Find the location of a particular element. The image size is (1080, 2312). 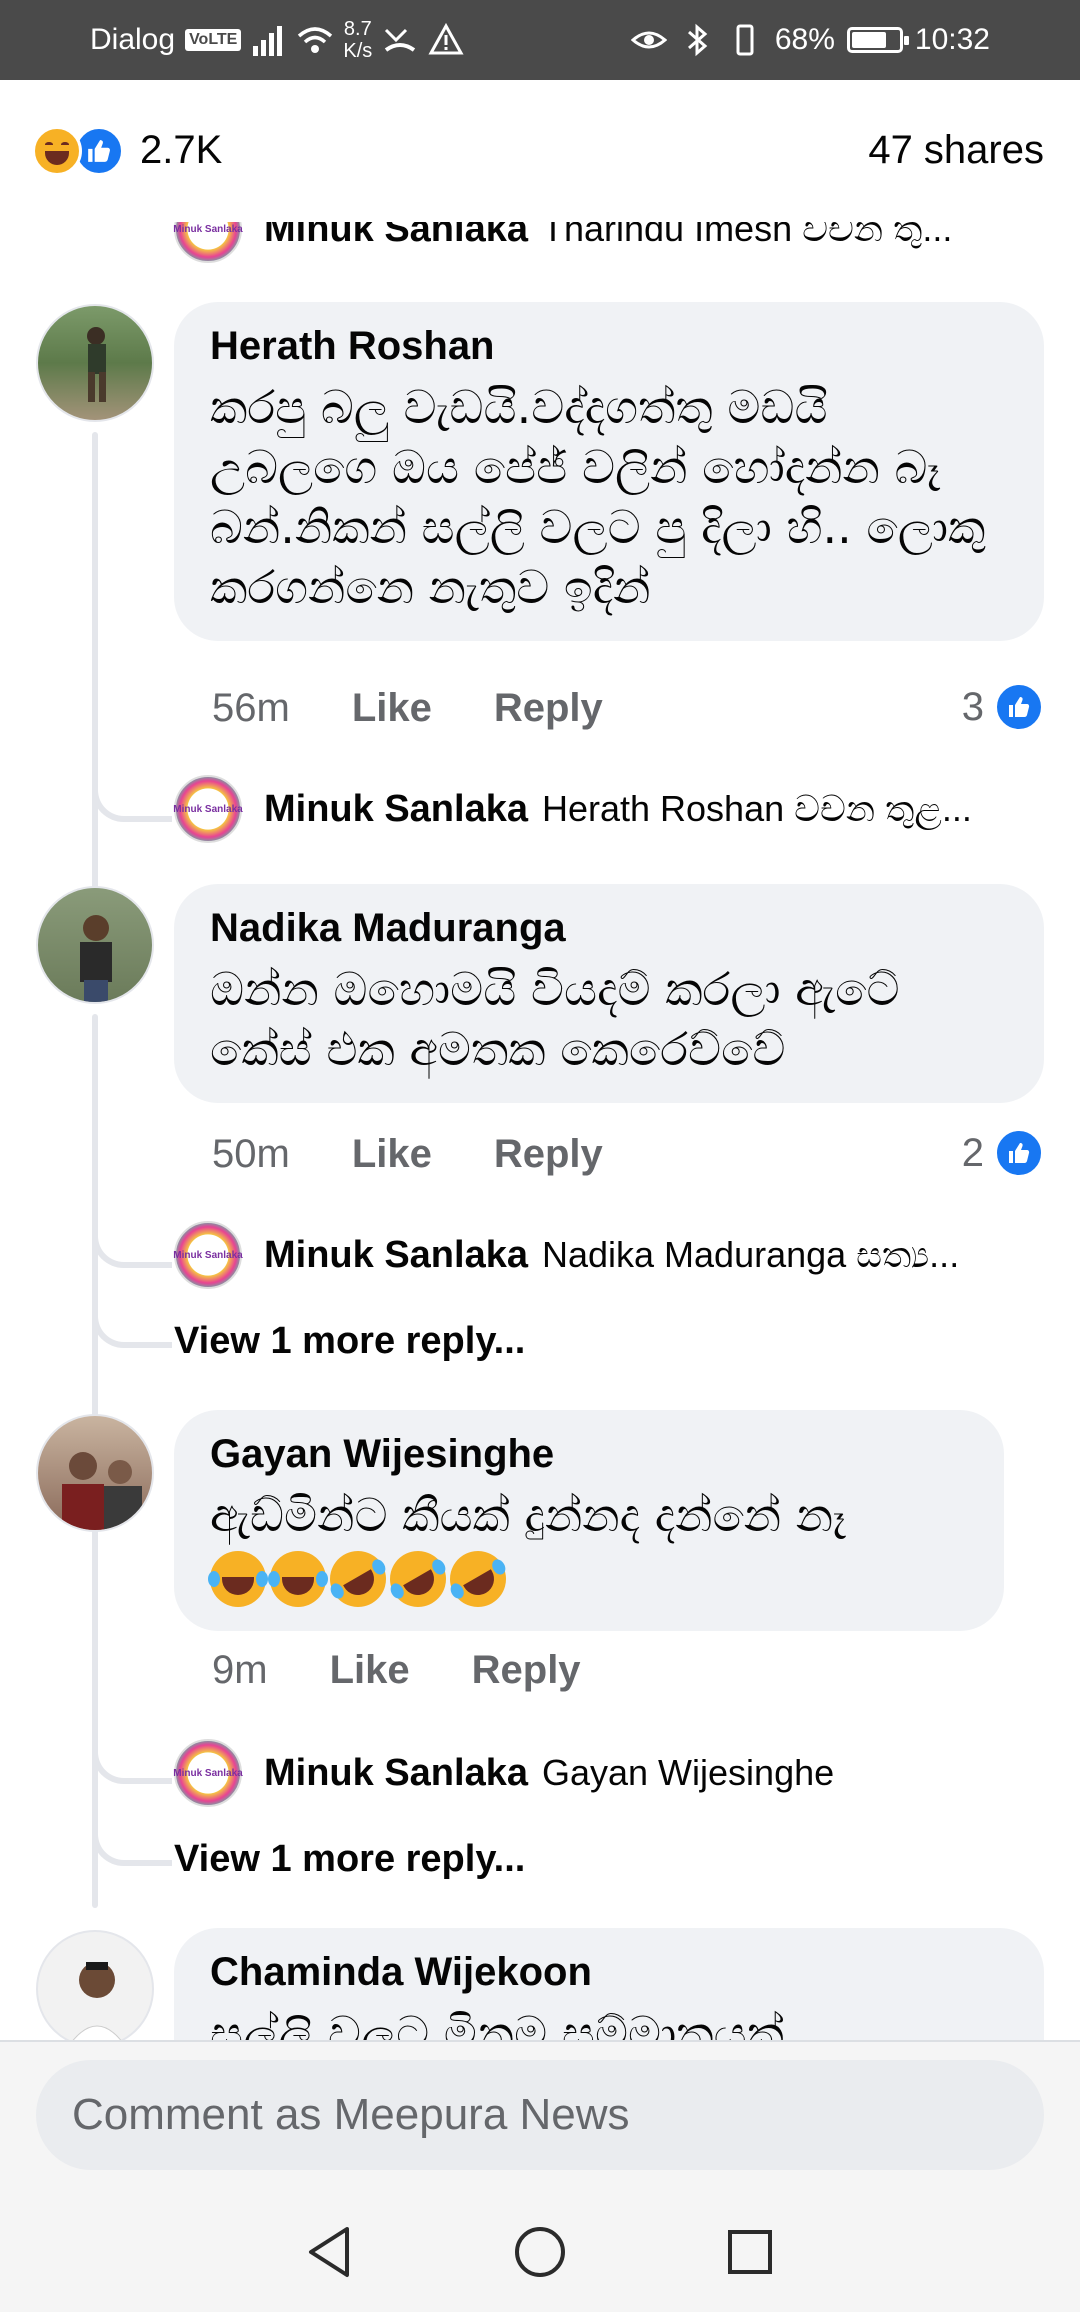

volte-badge: VoLTE is located at coordinates (213, 40).